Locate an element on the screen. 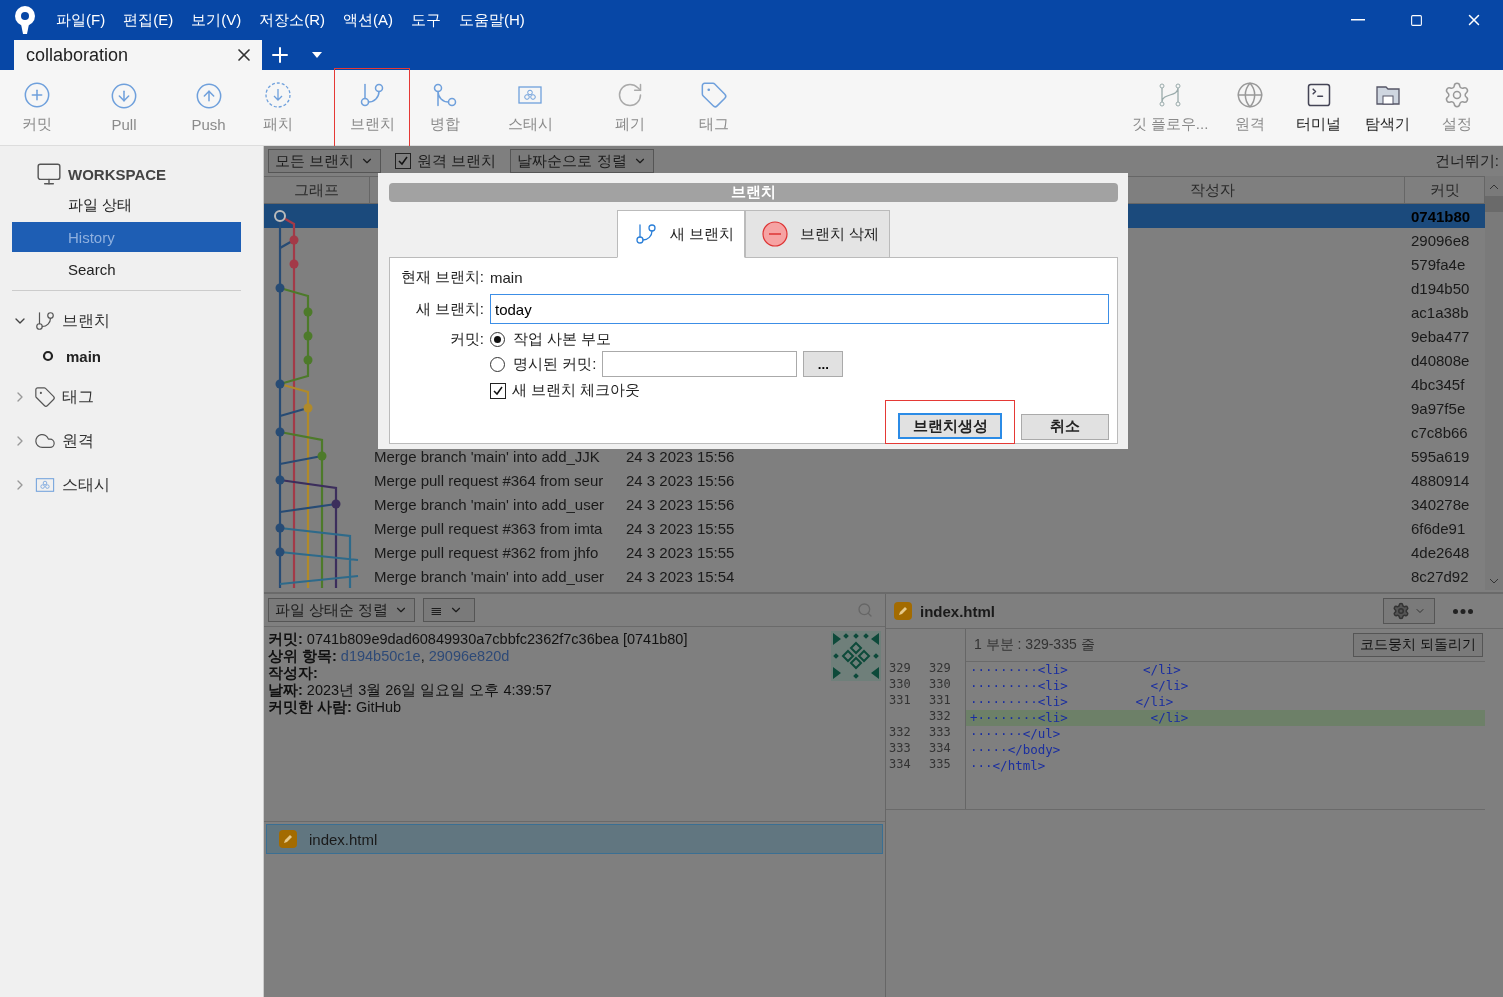  hunk-header: 1 부분 : 329-335 줄 is located at coordinates (1034, 645).